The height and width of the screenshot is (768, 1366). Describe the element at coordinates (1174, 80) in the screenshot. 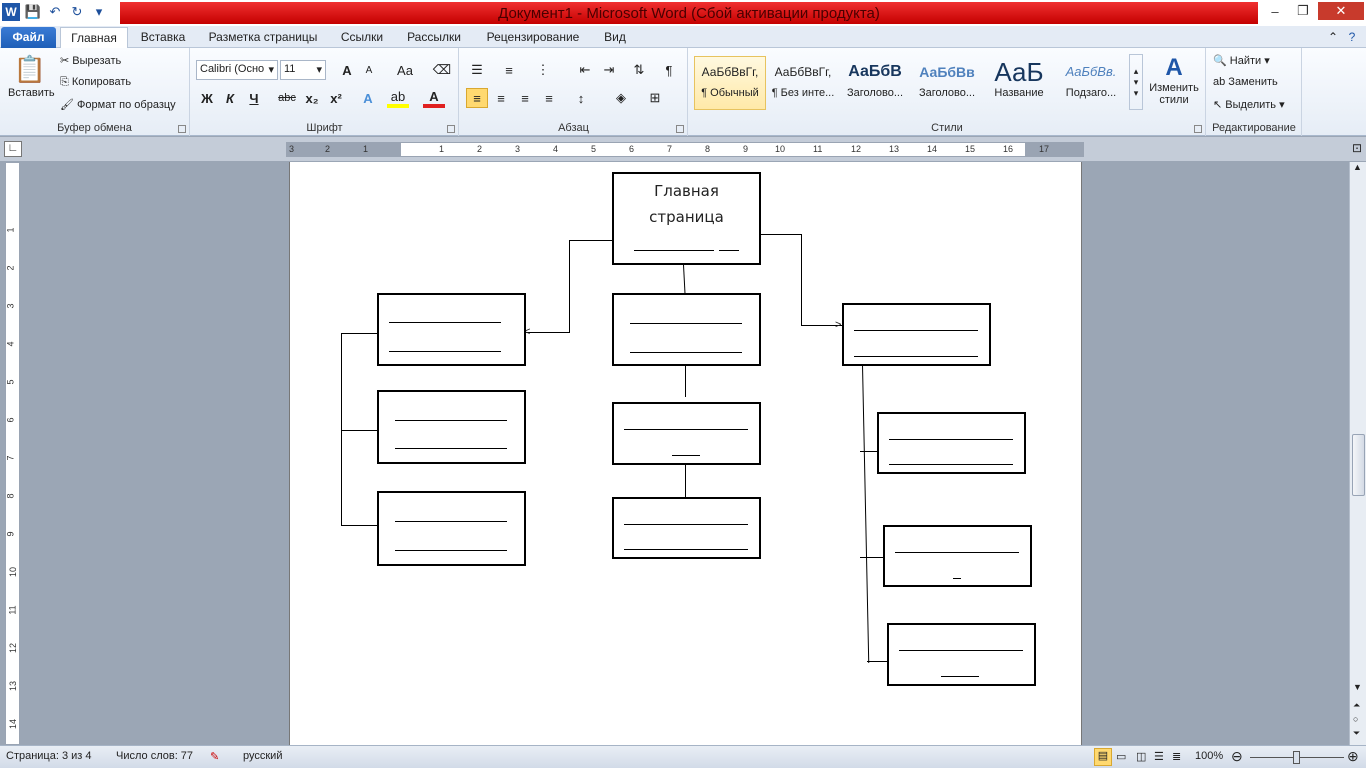

I see `change-styles-button: A Изменить стили` at that location.